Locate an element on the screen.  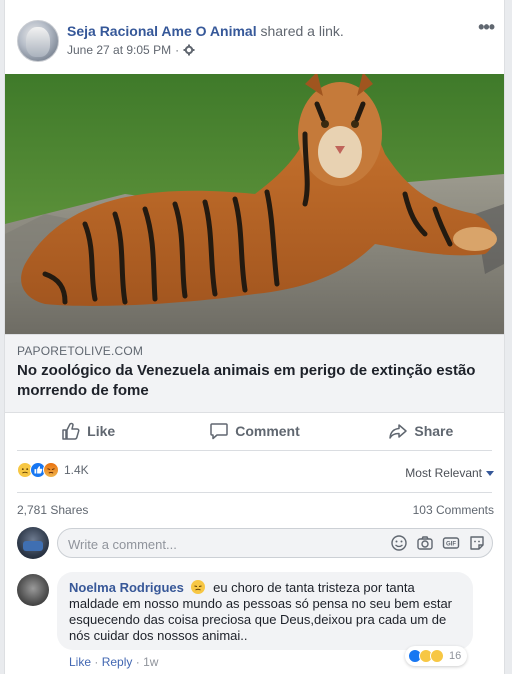
post-action-text: shared a link. is located at coordinates (302, 31).